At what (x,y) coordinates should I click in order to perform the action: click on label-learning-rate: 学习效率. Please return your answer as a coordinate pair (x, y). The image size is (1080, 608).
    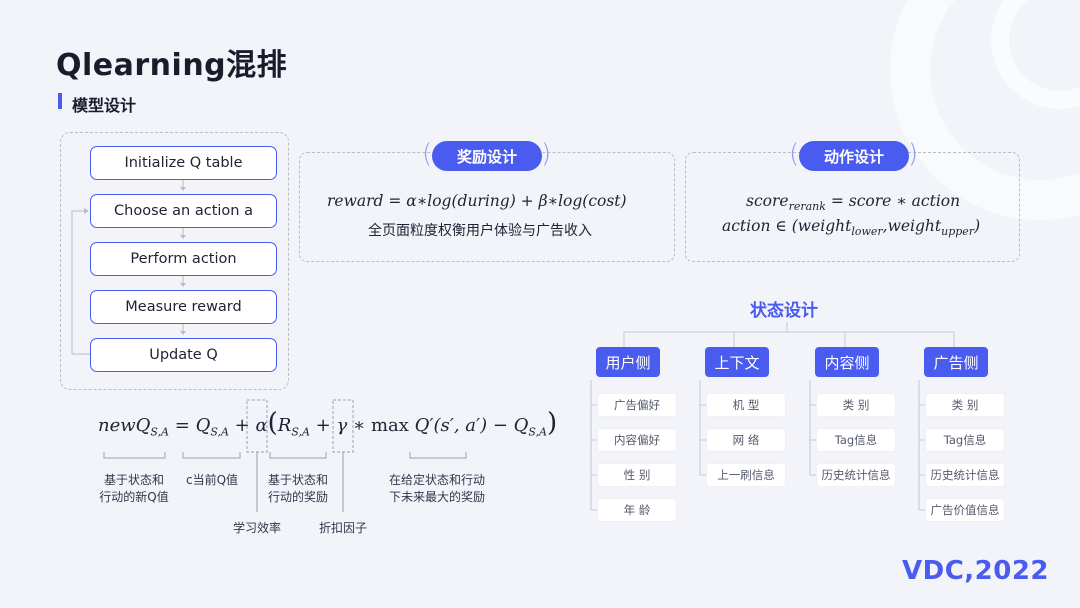
    Looking at the image, I should click on (256, 528).